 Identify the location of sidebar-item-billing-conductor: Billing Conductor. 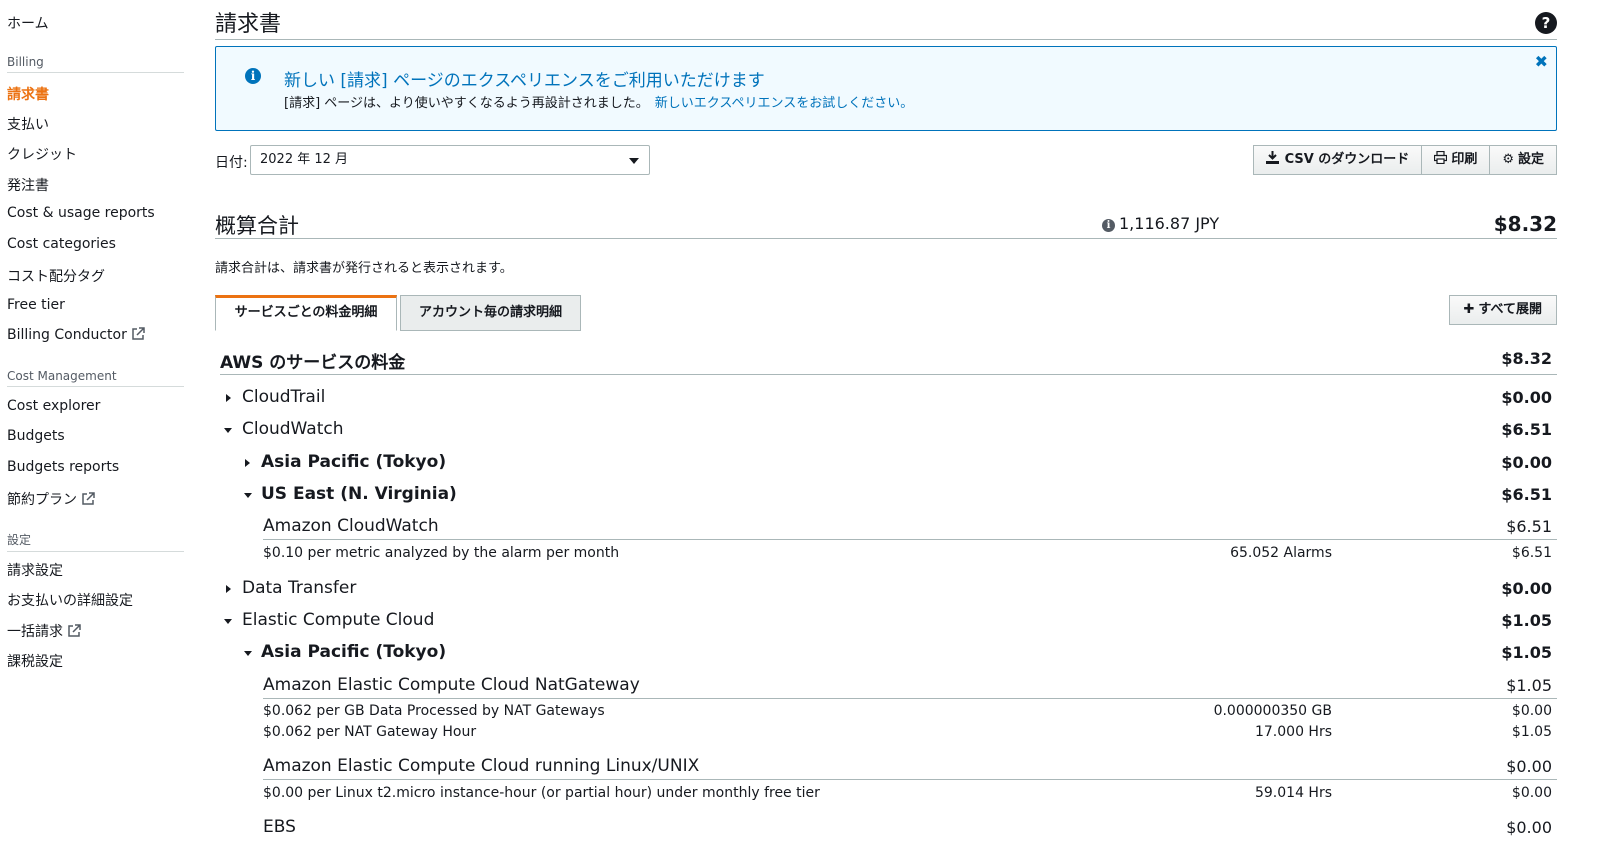
(76, 335).